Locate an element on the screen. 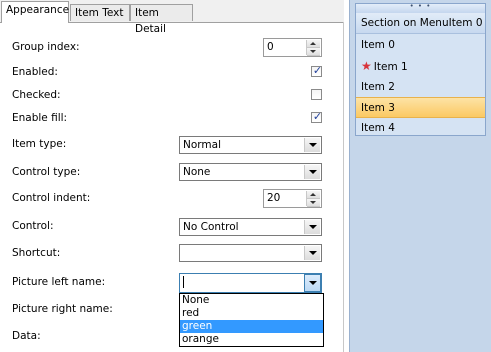 The height and width of the screenshot is (352, 491). menu-section-header: Section on MenuItem 0 is located at coordinates (420, 23).